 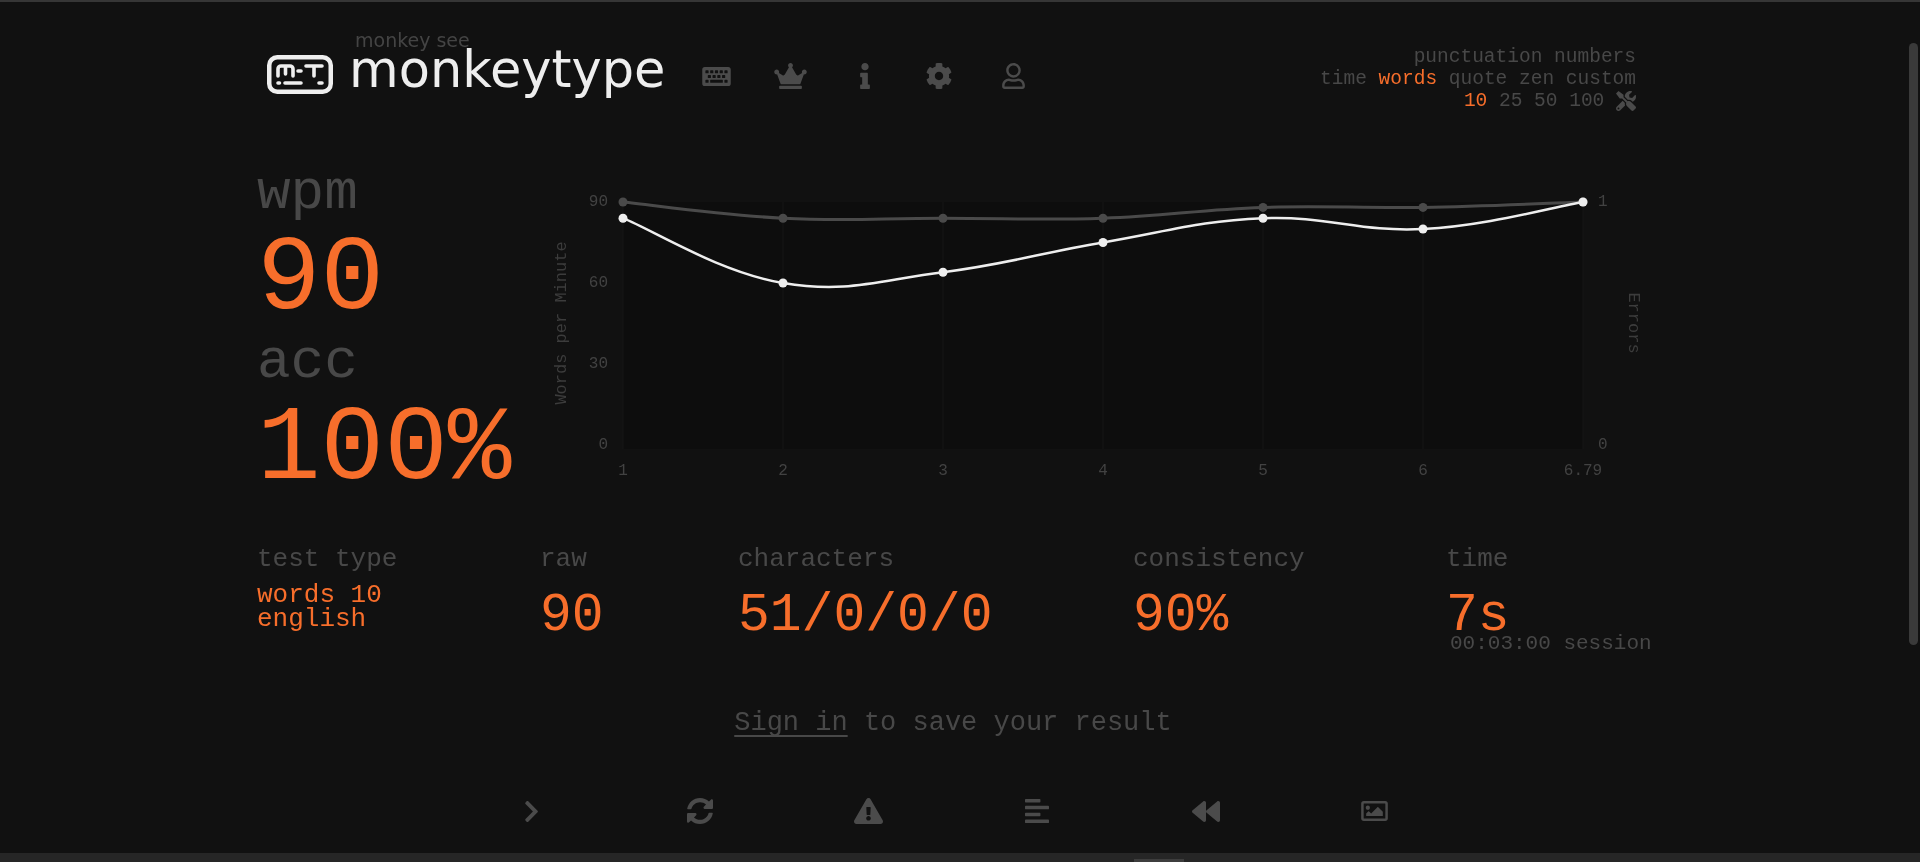 I want to click on user-icon, so click(x=1013, y=76).